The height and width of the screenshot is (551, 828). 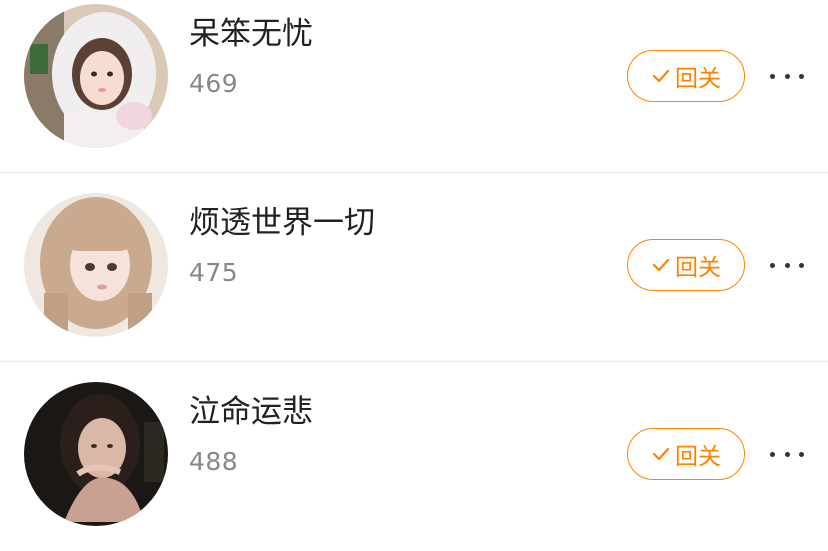 What do you see at coordinates (214, 461) in the screenshot?
I see `fan-count: 488` at bounding box center [214, 461].